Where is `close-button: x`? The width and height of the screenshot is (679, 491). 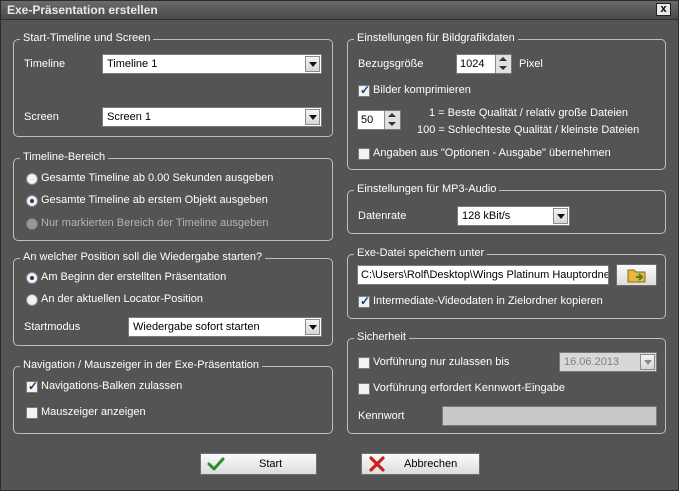 close-button: x is located at coordinates (663, 9).